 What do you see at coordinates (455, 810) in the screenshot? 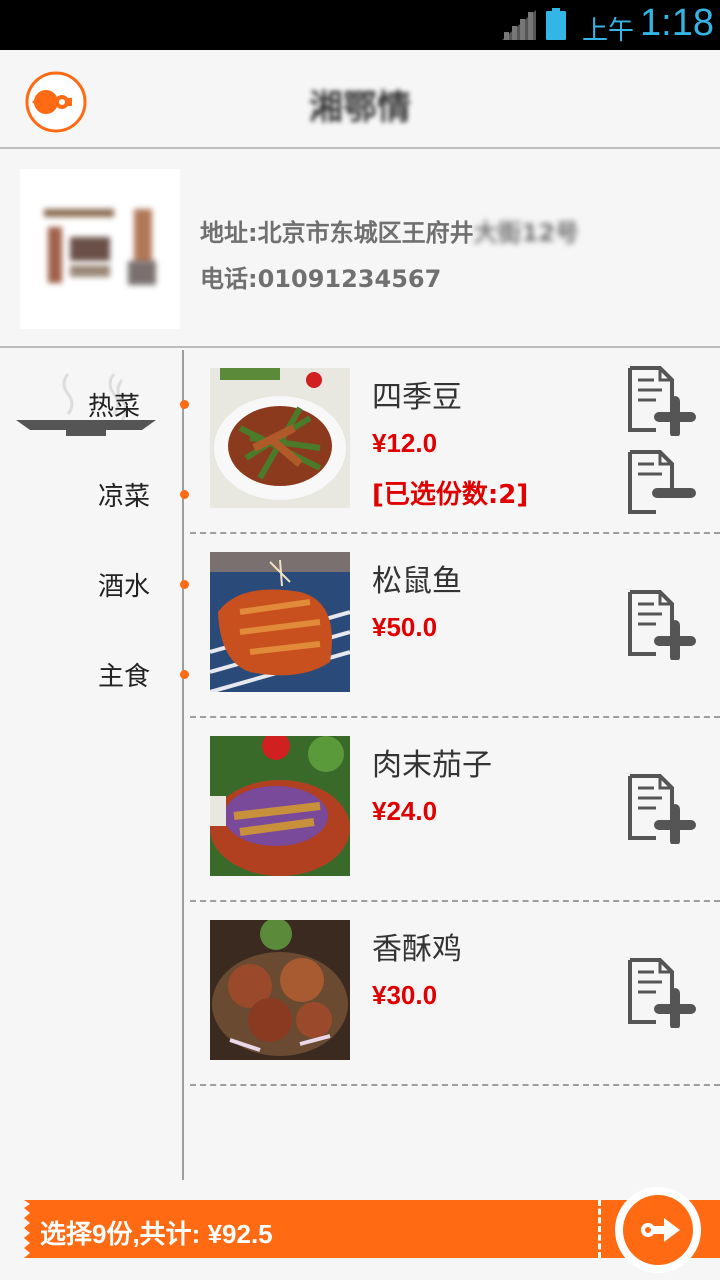
I see `dish-item: 肉末茄子 ¥24.0` at bounding box center [455, 810].